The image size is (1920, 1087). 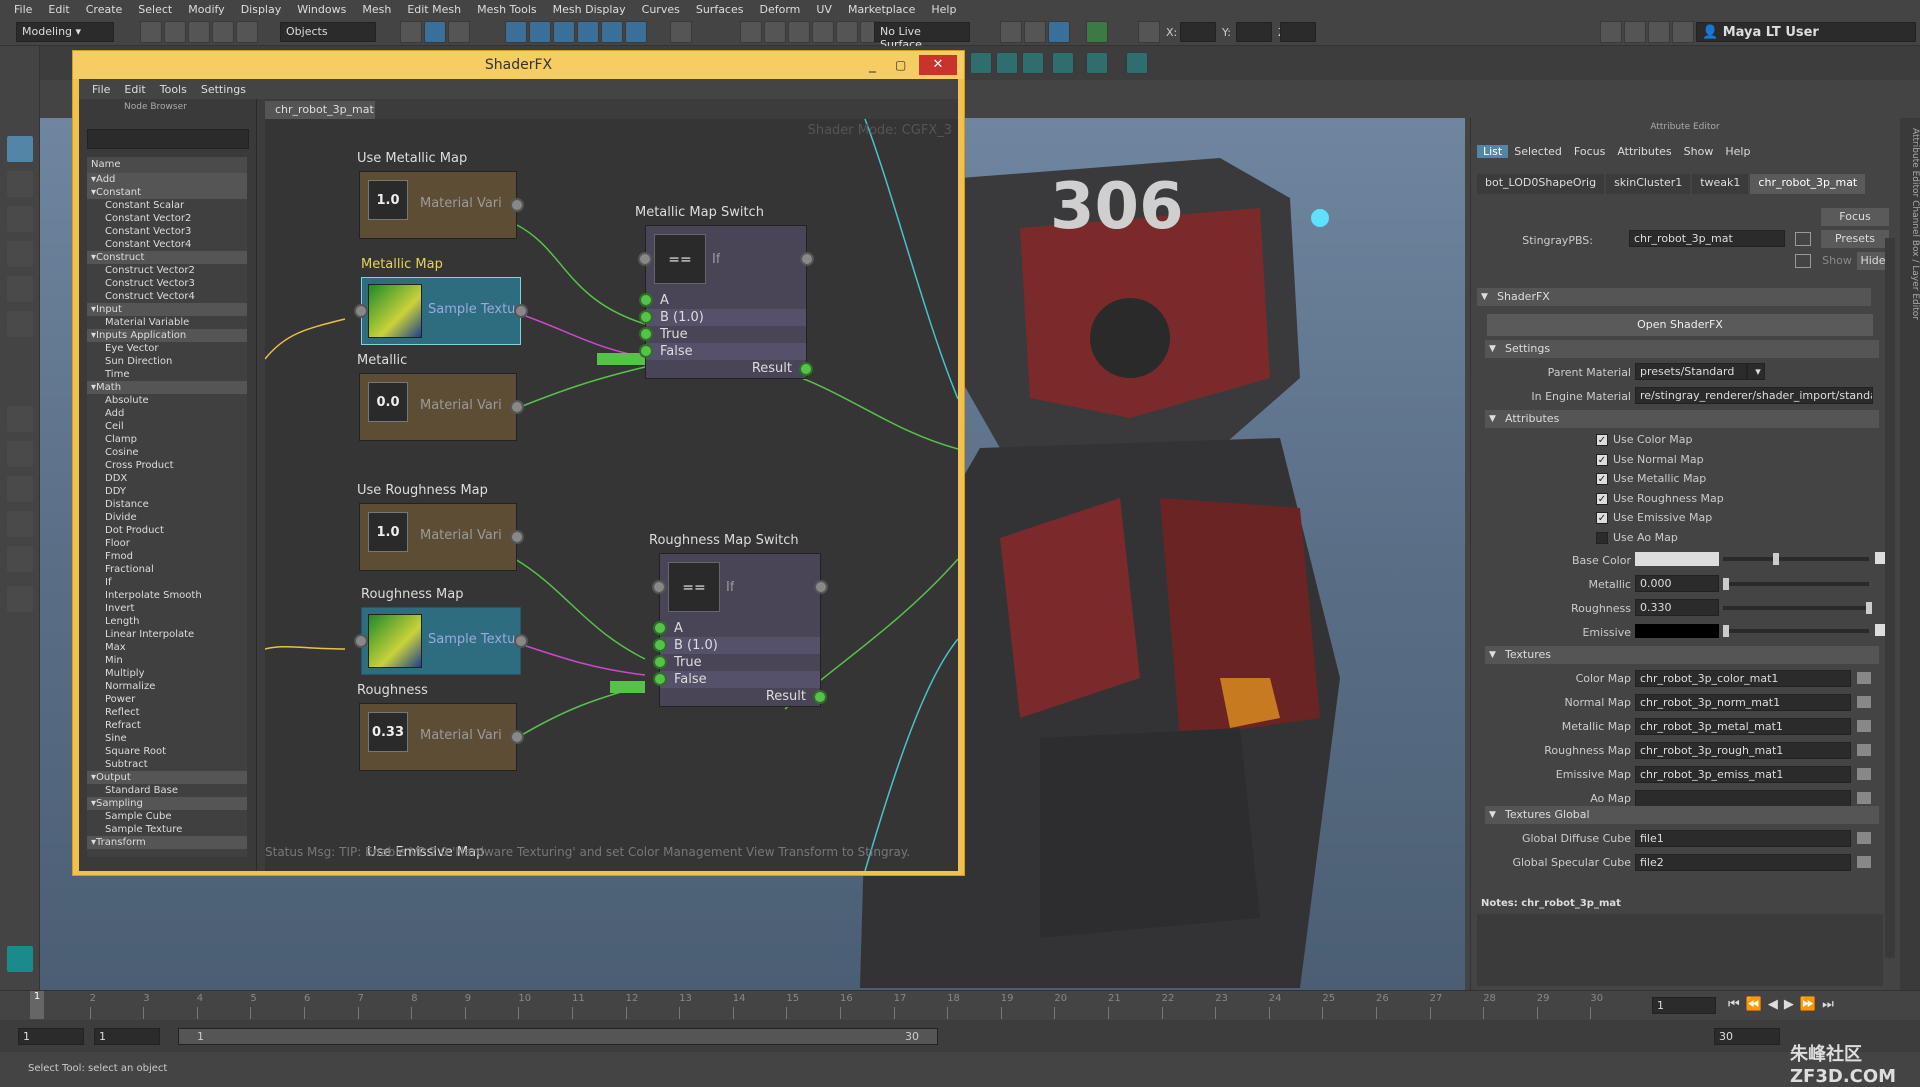 I want to click on roughness-field: 0.330, so click(x=1677, y=607).